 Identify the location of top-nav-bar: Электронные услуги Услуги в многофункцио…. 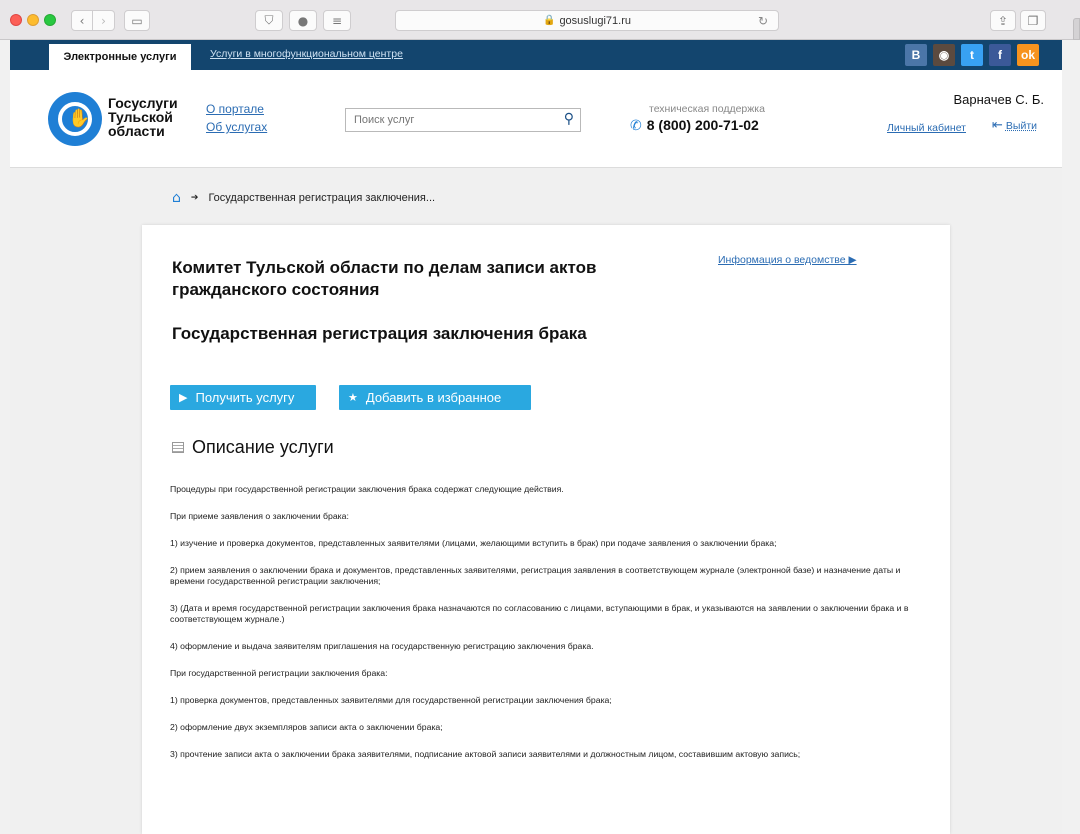
(536, 55).